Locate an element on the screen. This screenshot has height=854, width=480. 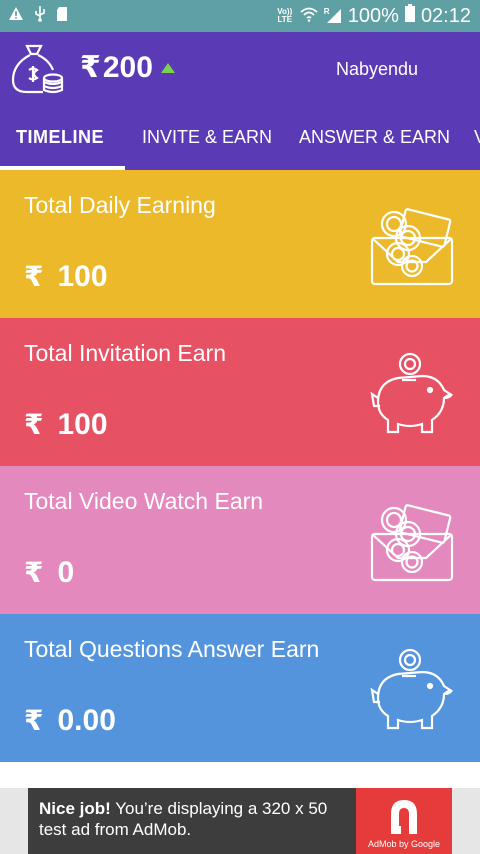
tab-invite-earn: INVITE & EARN is located at coordinates (207, 138).